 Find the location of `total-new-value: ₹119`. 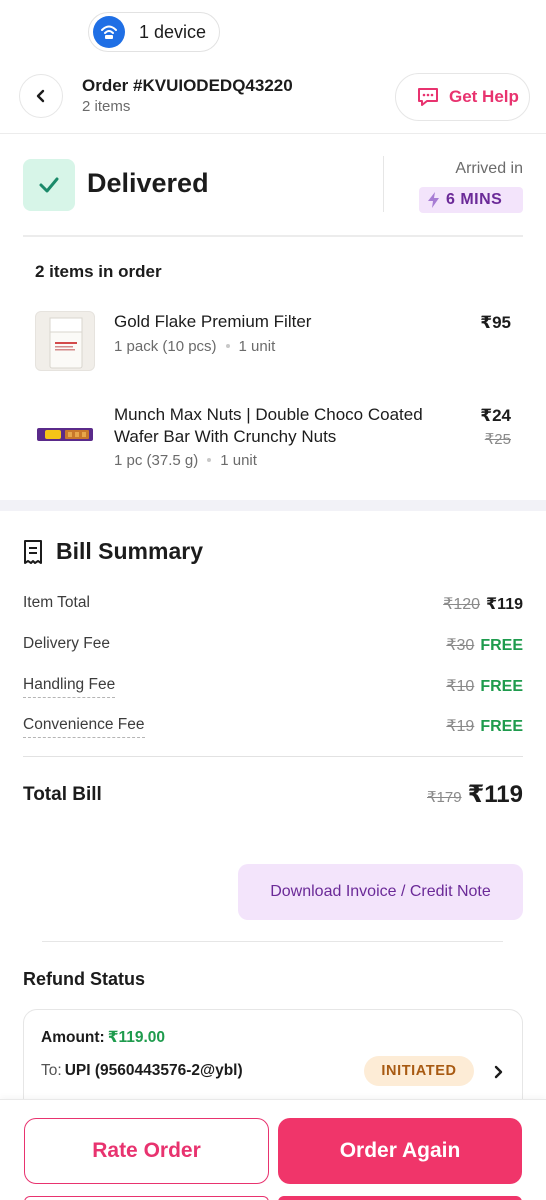

total-new-value: ₹119 is located at coordinates (495, 794).